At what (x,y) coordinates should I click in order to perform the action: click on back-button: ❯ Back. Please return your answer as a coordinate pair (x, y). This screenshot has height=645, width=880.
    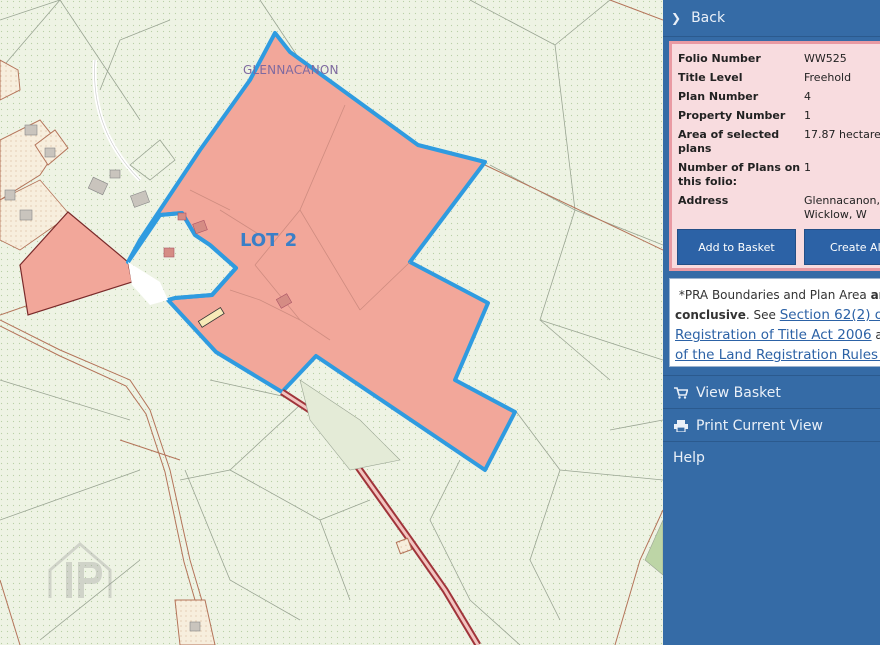
    Looking at the image, I should click on (771, 18).